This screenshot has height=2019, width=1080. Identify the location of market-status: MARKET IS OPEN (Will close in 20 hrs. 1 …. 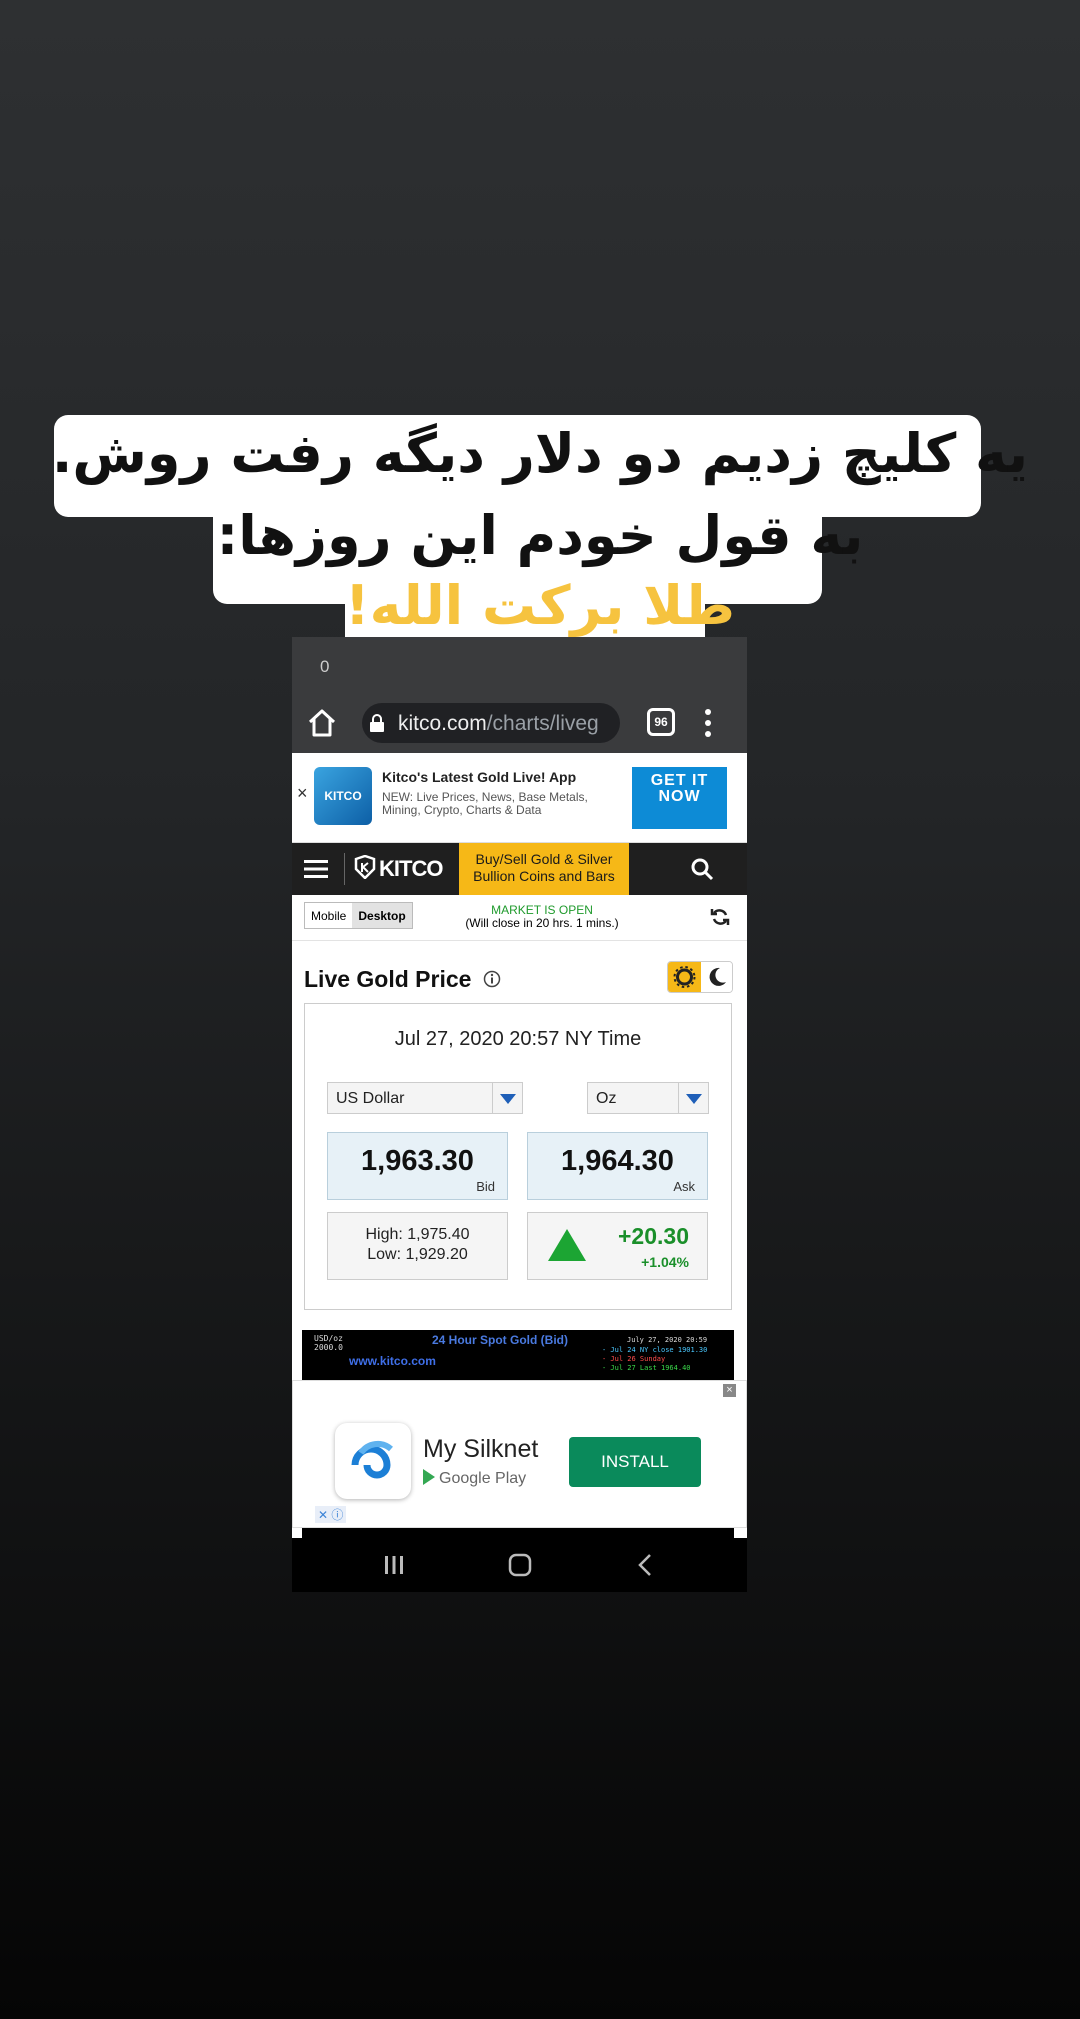
(542, 917).